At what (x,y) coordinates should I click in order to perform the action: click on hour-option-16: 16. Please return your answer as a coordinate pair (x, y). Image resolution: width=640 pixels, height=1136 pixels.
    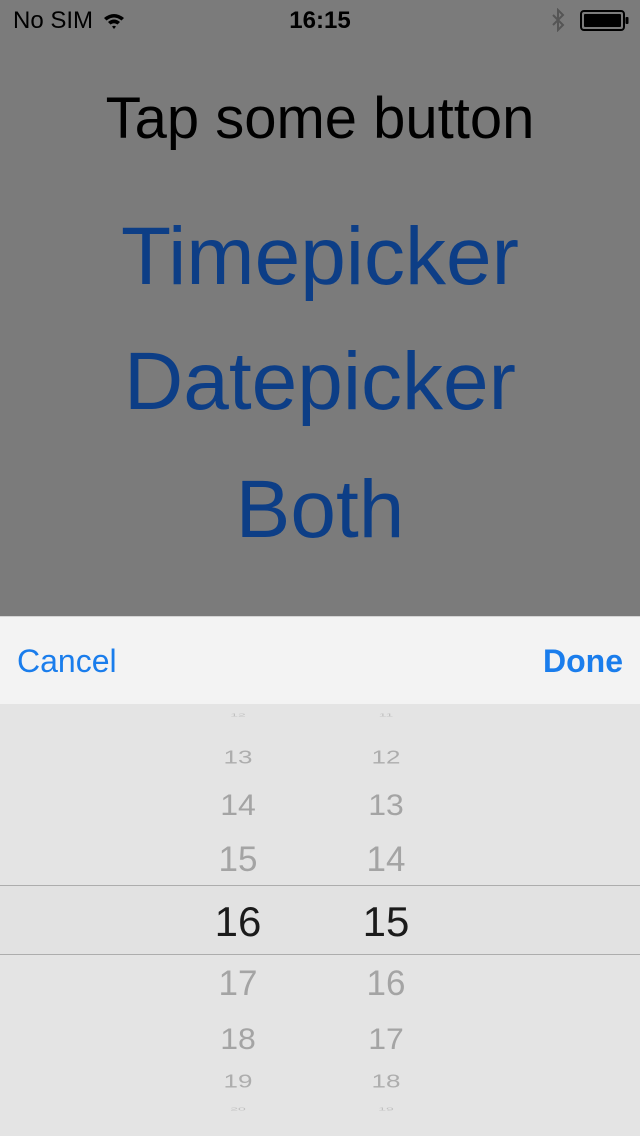
    Looking at the image, I should click on (238, 922).